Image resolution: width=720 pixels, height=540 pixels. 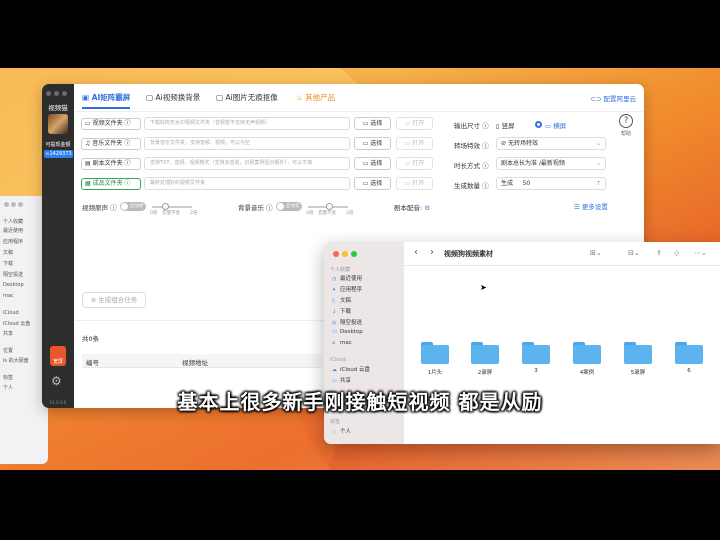 What do you see at coordinates (247, 97) in the screenshot?
I see `tab-image-cutout: ▢ Ai图片无痕抠像` at bounding box center [247, 97].